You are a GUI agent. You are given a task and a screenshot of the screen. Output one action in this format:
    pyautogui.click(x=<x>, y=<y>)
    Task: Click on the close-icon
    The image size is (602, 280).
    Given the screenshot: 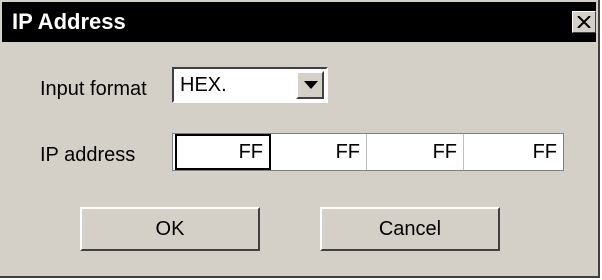 What is the action you would take?
    pyautogui.click(x=584, y=22)
    